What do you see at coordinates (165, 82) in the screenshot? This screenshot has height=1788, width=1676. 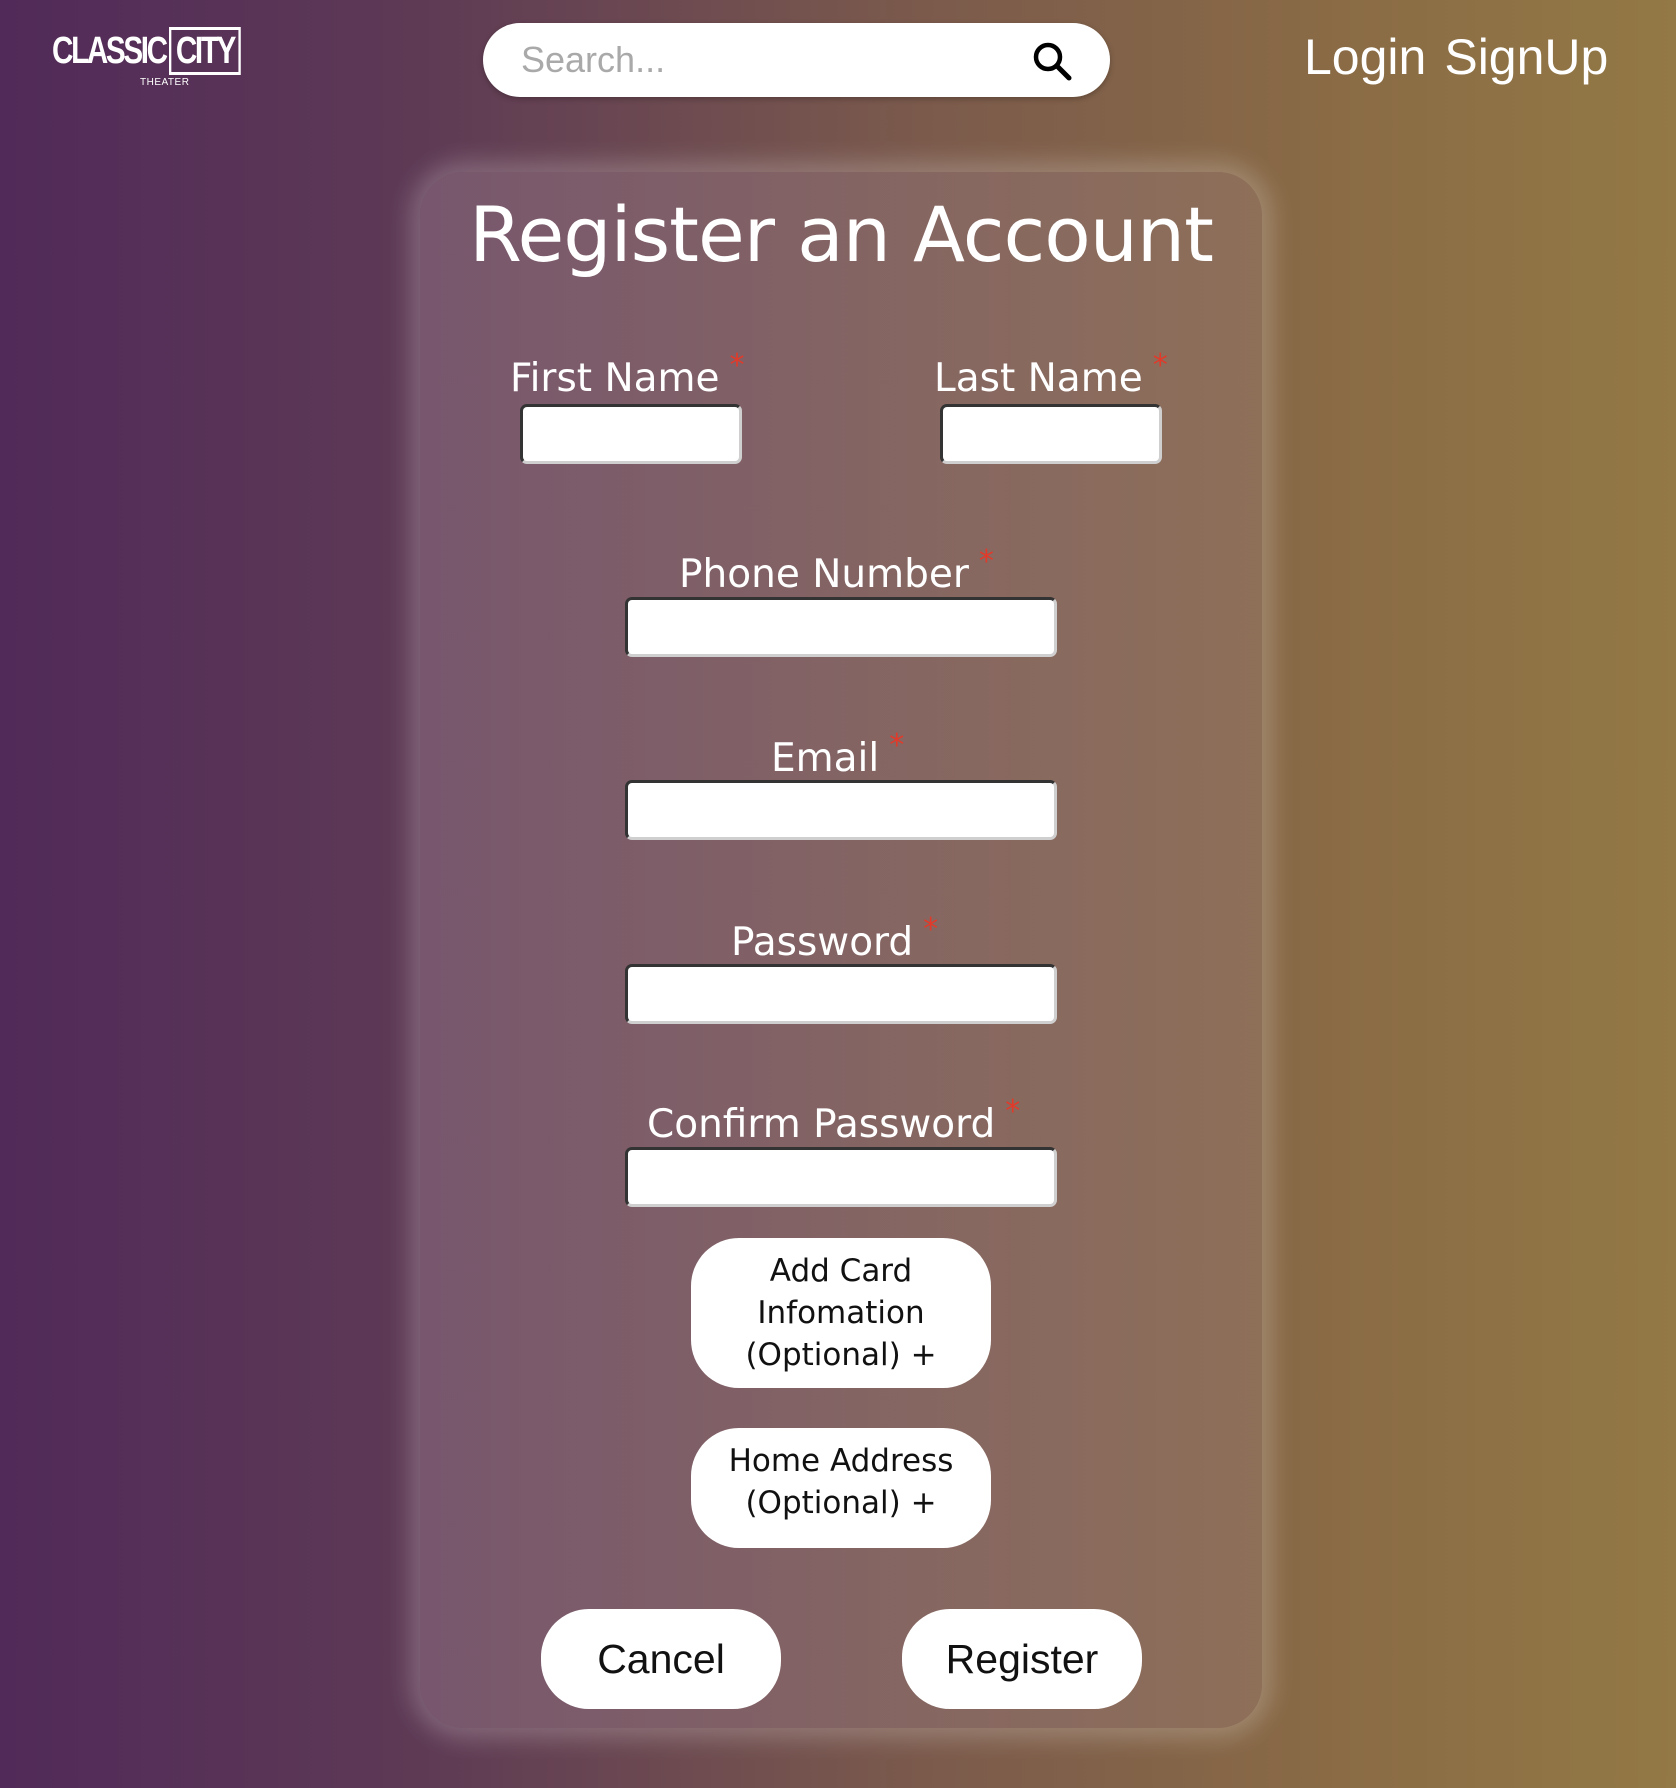 I see `logo-subtitle: THEATER` at bounding box center [165, 82].